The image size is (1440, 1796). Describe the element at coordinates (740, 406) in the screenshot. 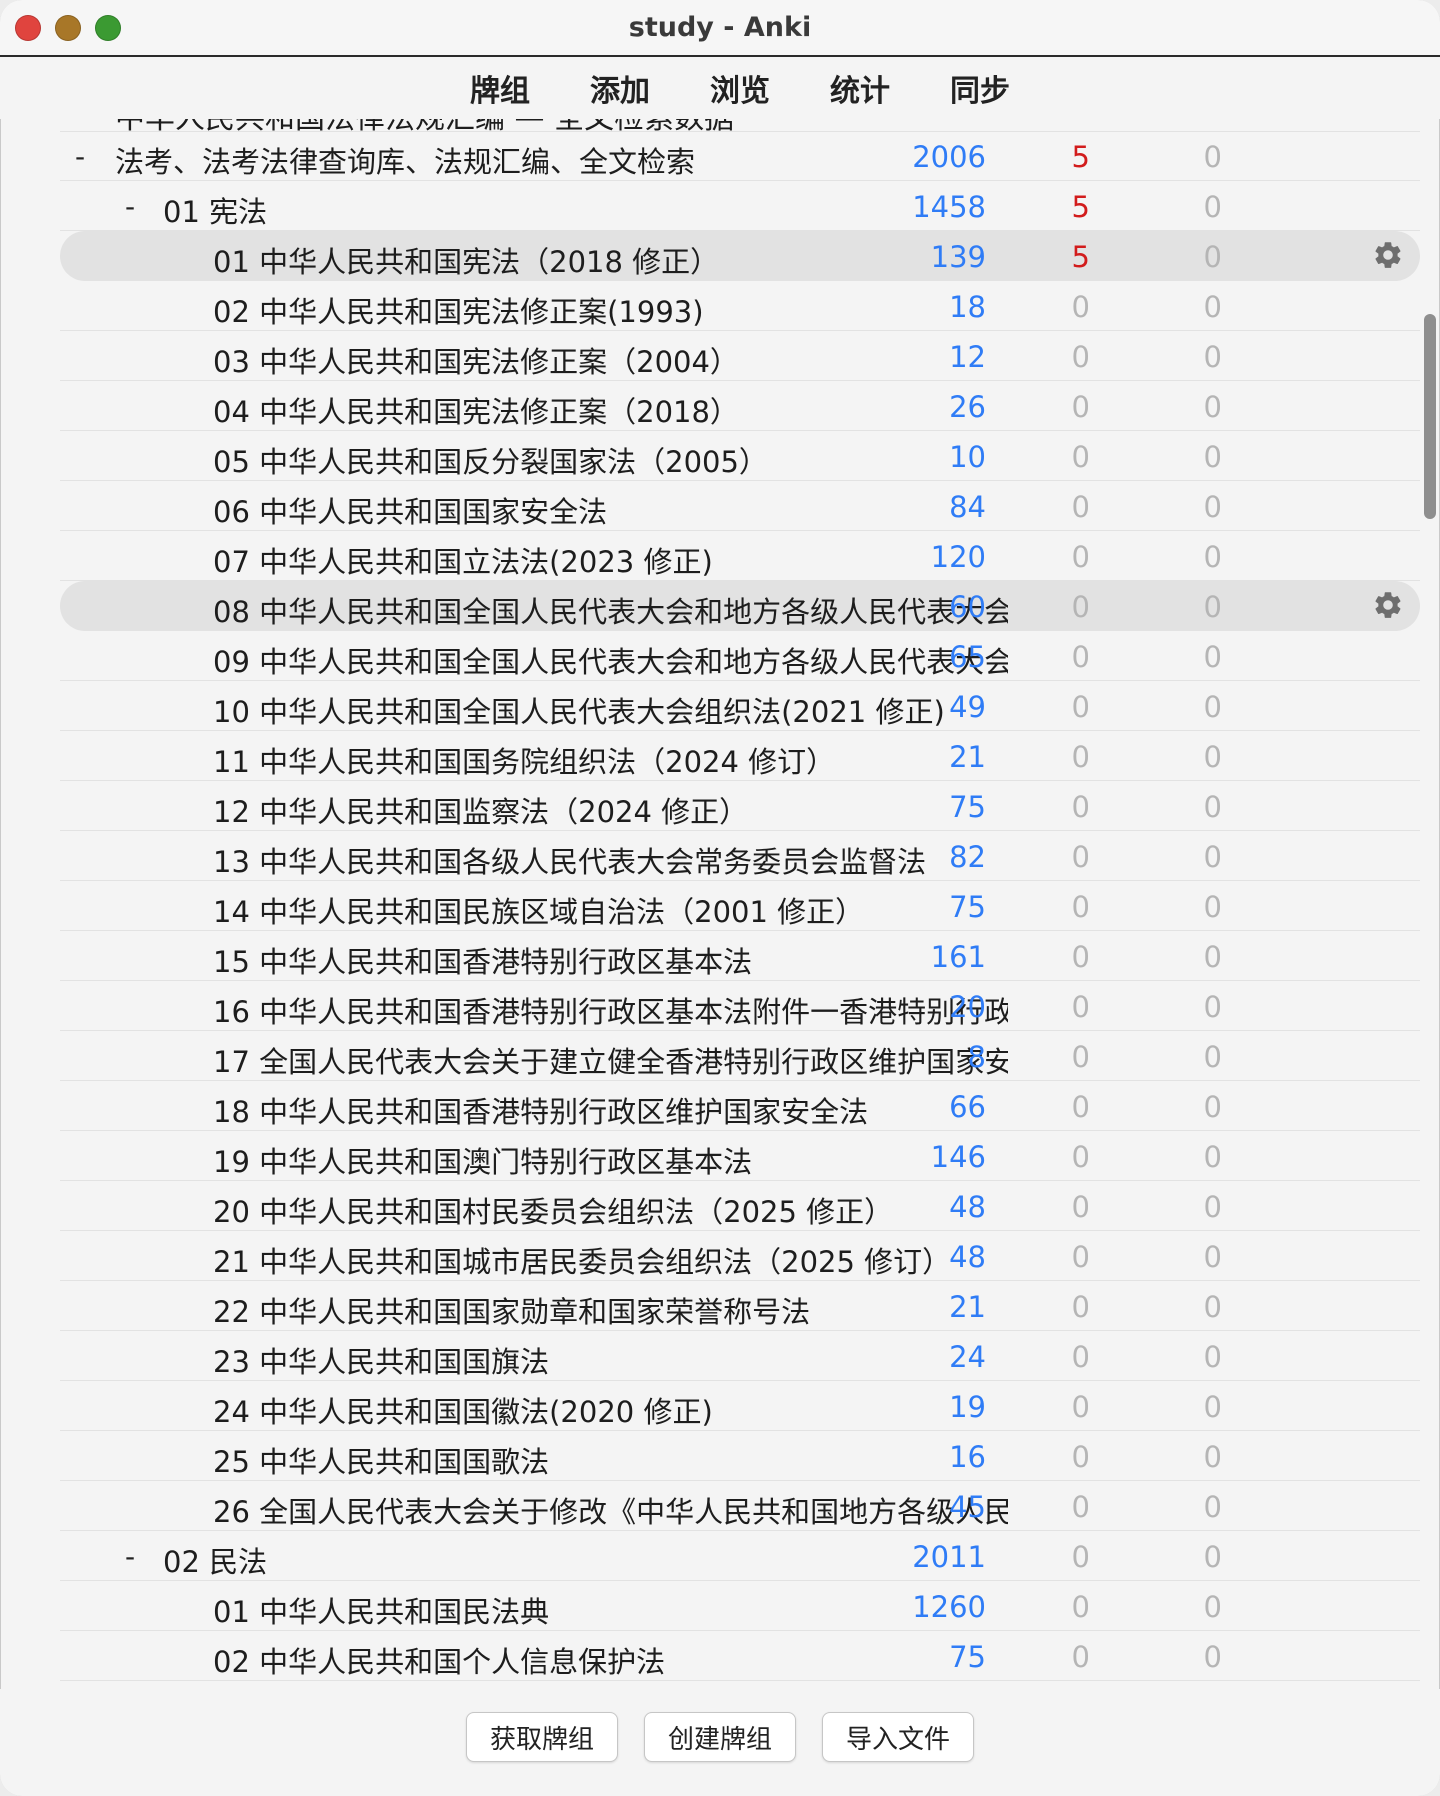

I see `deck-row: 04 中华人民共和国宪法修正案（2018） 26 0 0` at that location.